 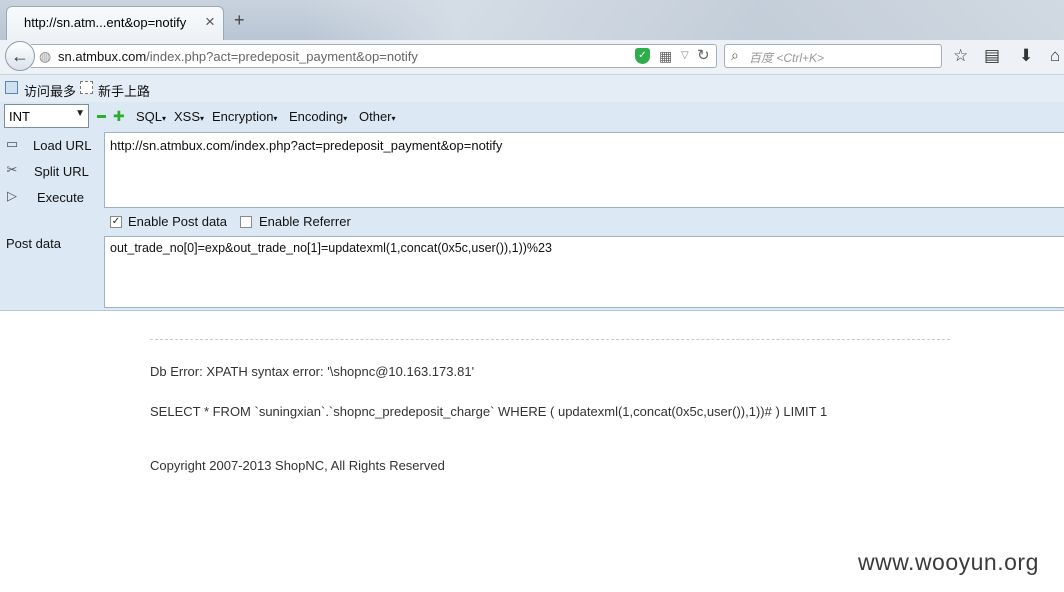 I want to click on tab-strip: http://sn.atm...ent&op=notify × +, so click(x=532, y=20).